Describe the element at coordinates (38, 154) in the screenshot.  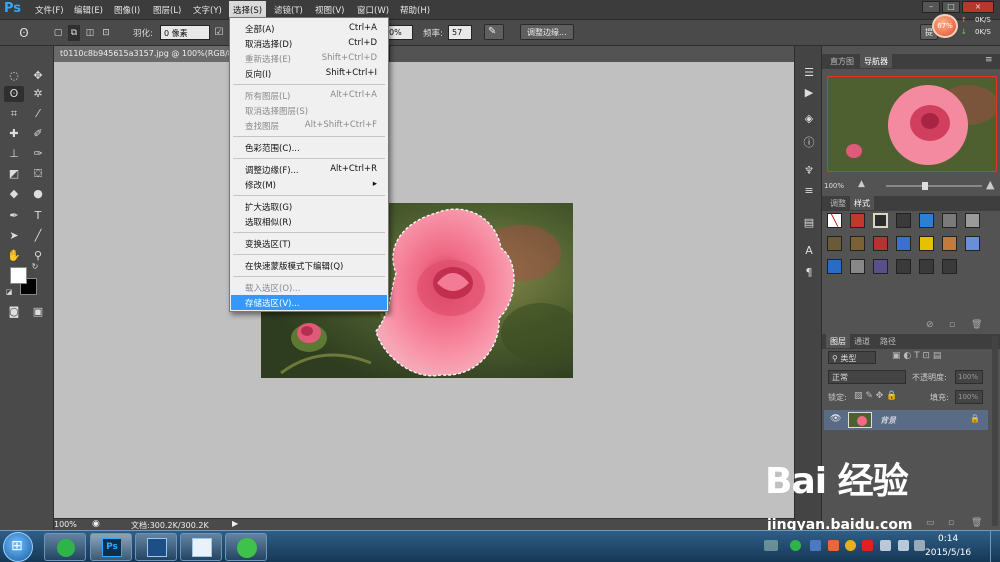
I see `history-brush-tool-icon: ✑` at that location.